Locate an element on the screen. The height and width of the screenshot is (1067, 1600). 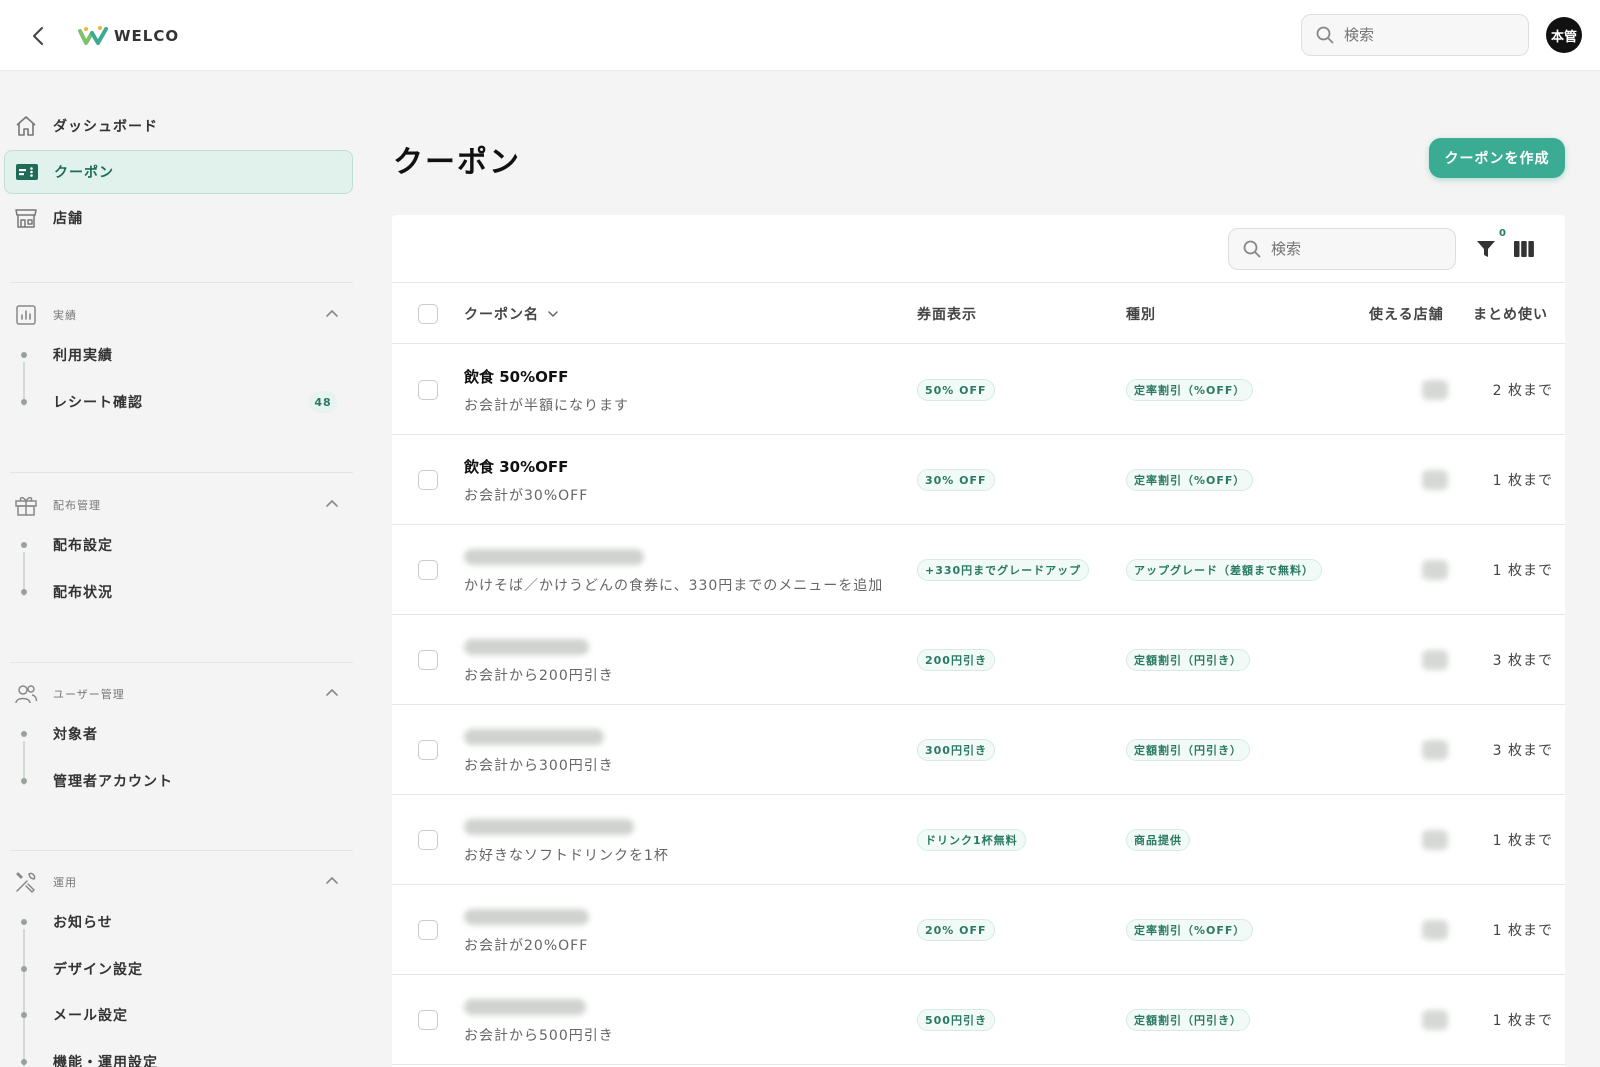
filter-button is located at coordinates (1486, 249).